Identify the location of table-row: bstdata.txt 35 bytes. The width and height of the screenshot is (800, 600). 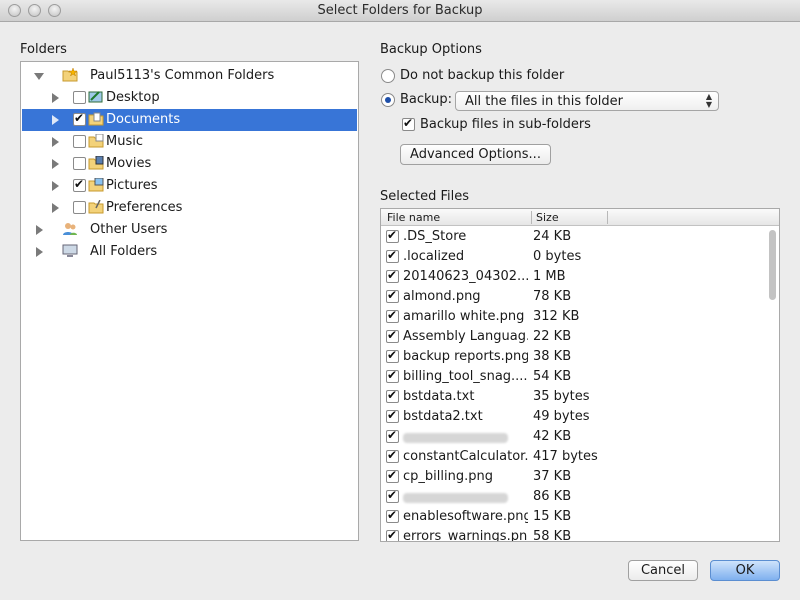
(573, 397).